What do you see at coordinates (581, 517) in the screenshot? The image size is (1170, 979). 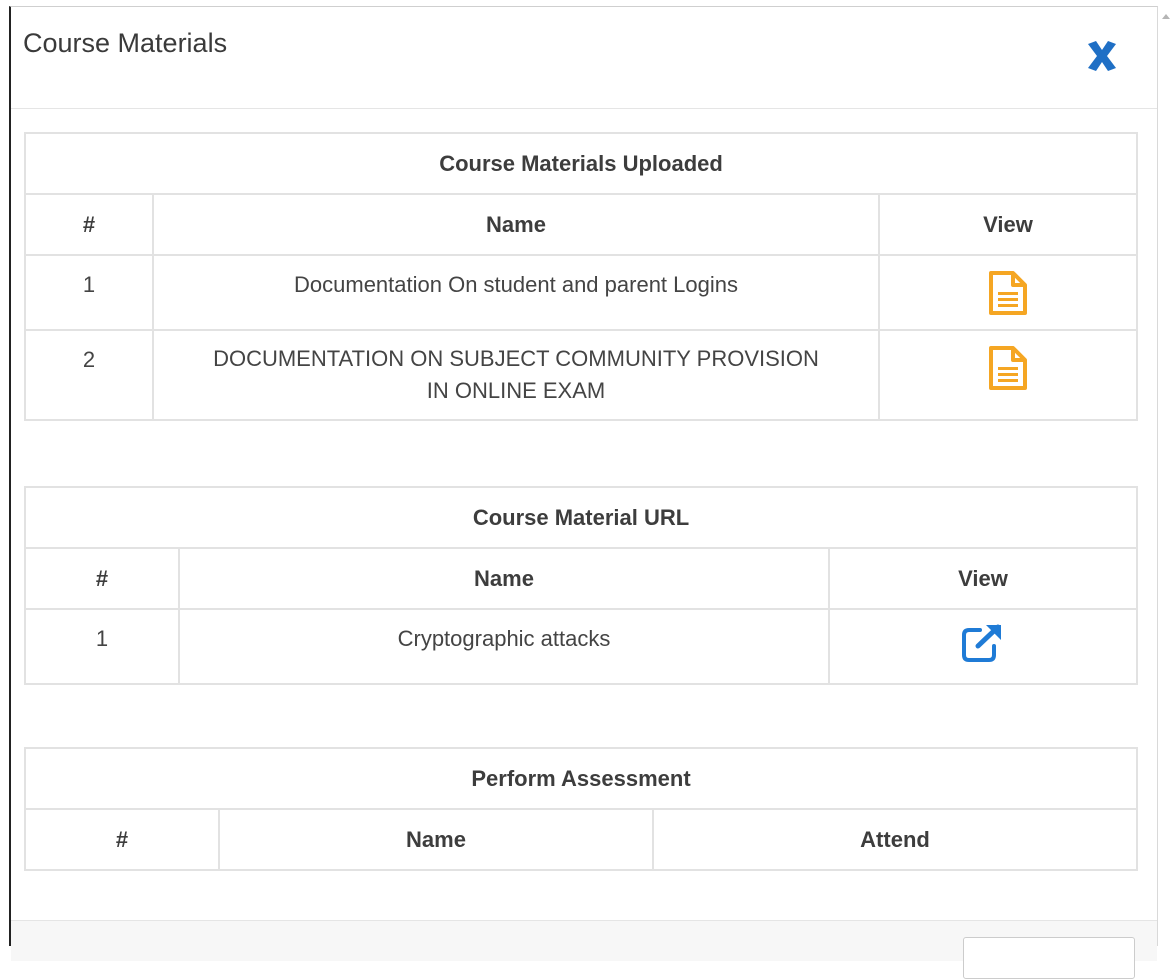 I see `url-table-title: Course Material URL` at bounding box center [581, 517].